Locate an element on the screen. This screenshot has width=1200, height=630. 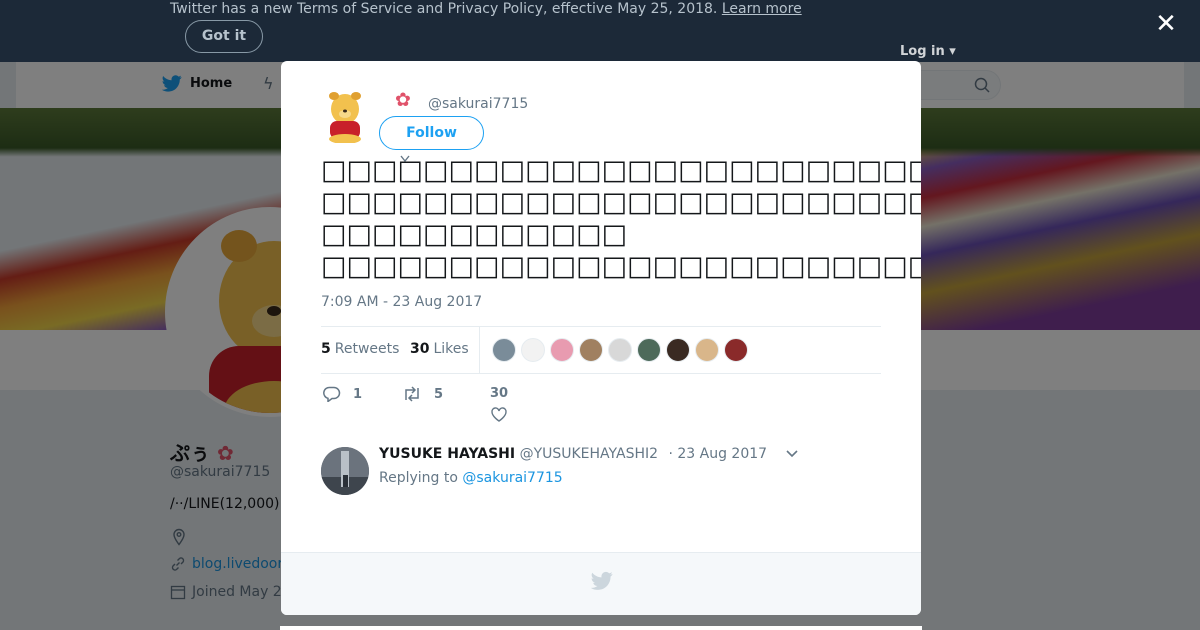
tweet-text-line: □□□□□□□□□□□□□□□□□□□□□□□□ is located at coordinates (621, 202).